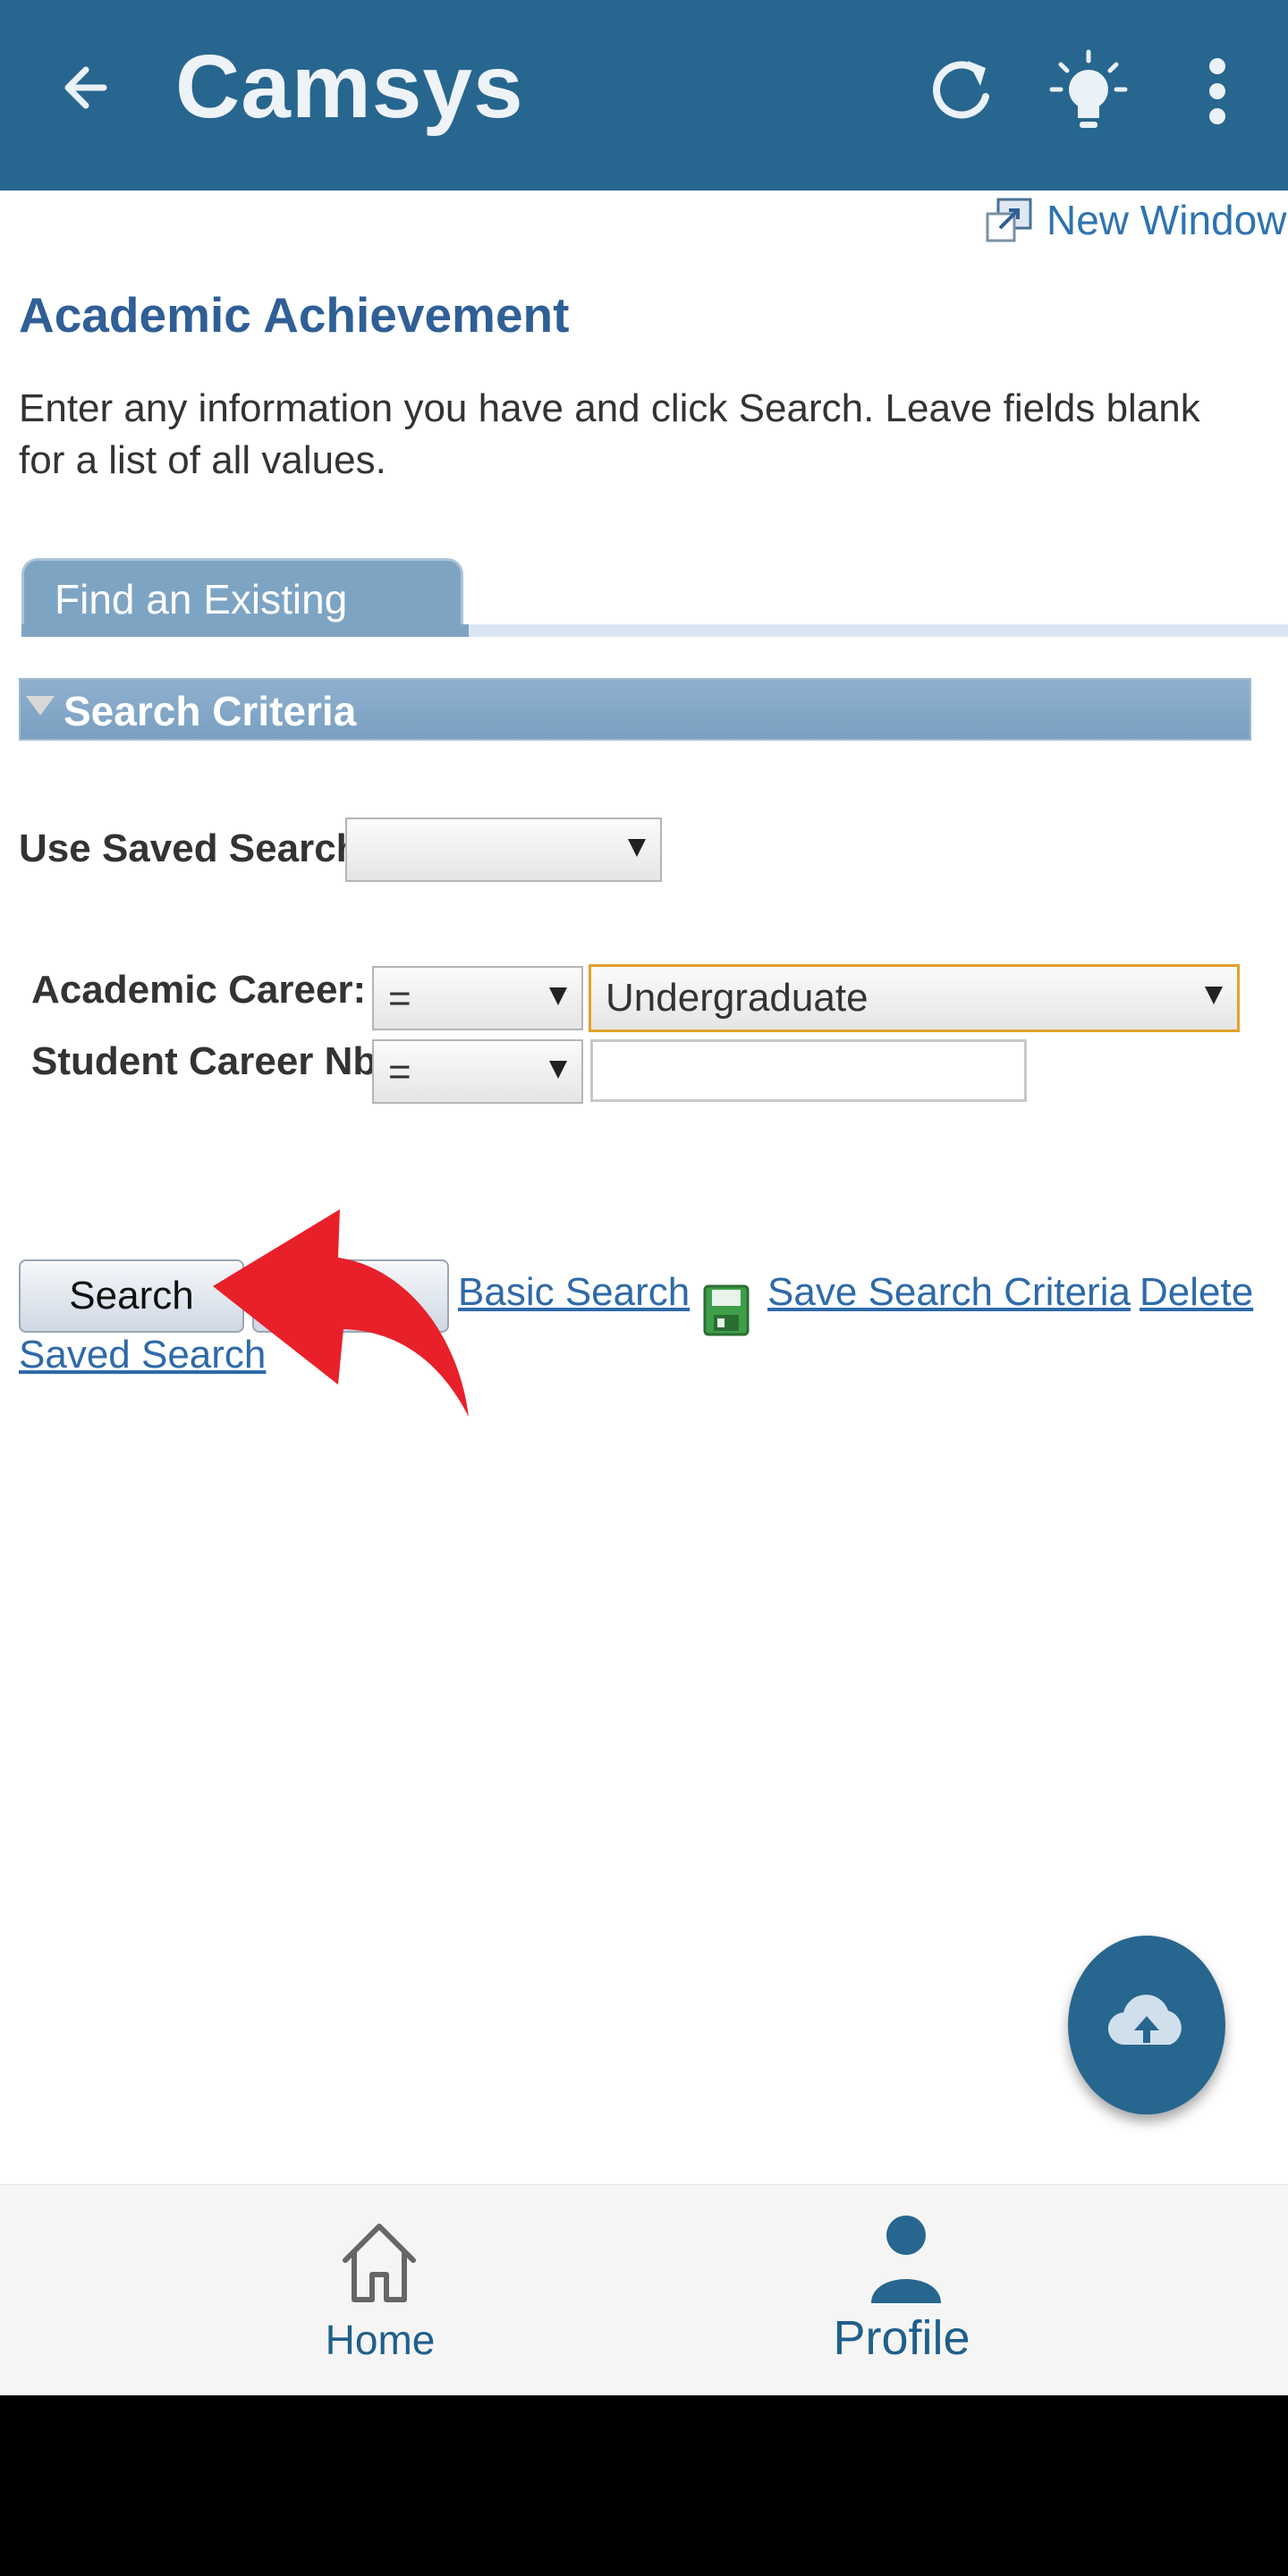 Image resolution: width=1288 pixels, height=2576 pixels. Describe the element at coordinates (477, 1071) in the screenshot. I see `student-career-nbr-operator-select: =` at that location.